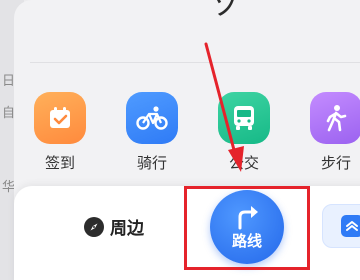 The height and width of the screenshot is (280, 360). I want to click on more-button, so click(341, 226).